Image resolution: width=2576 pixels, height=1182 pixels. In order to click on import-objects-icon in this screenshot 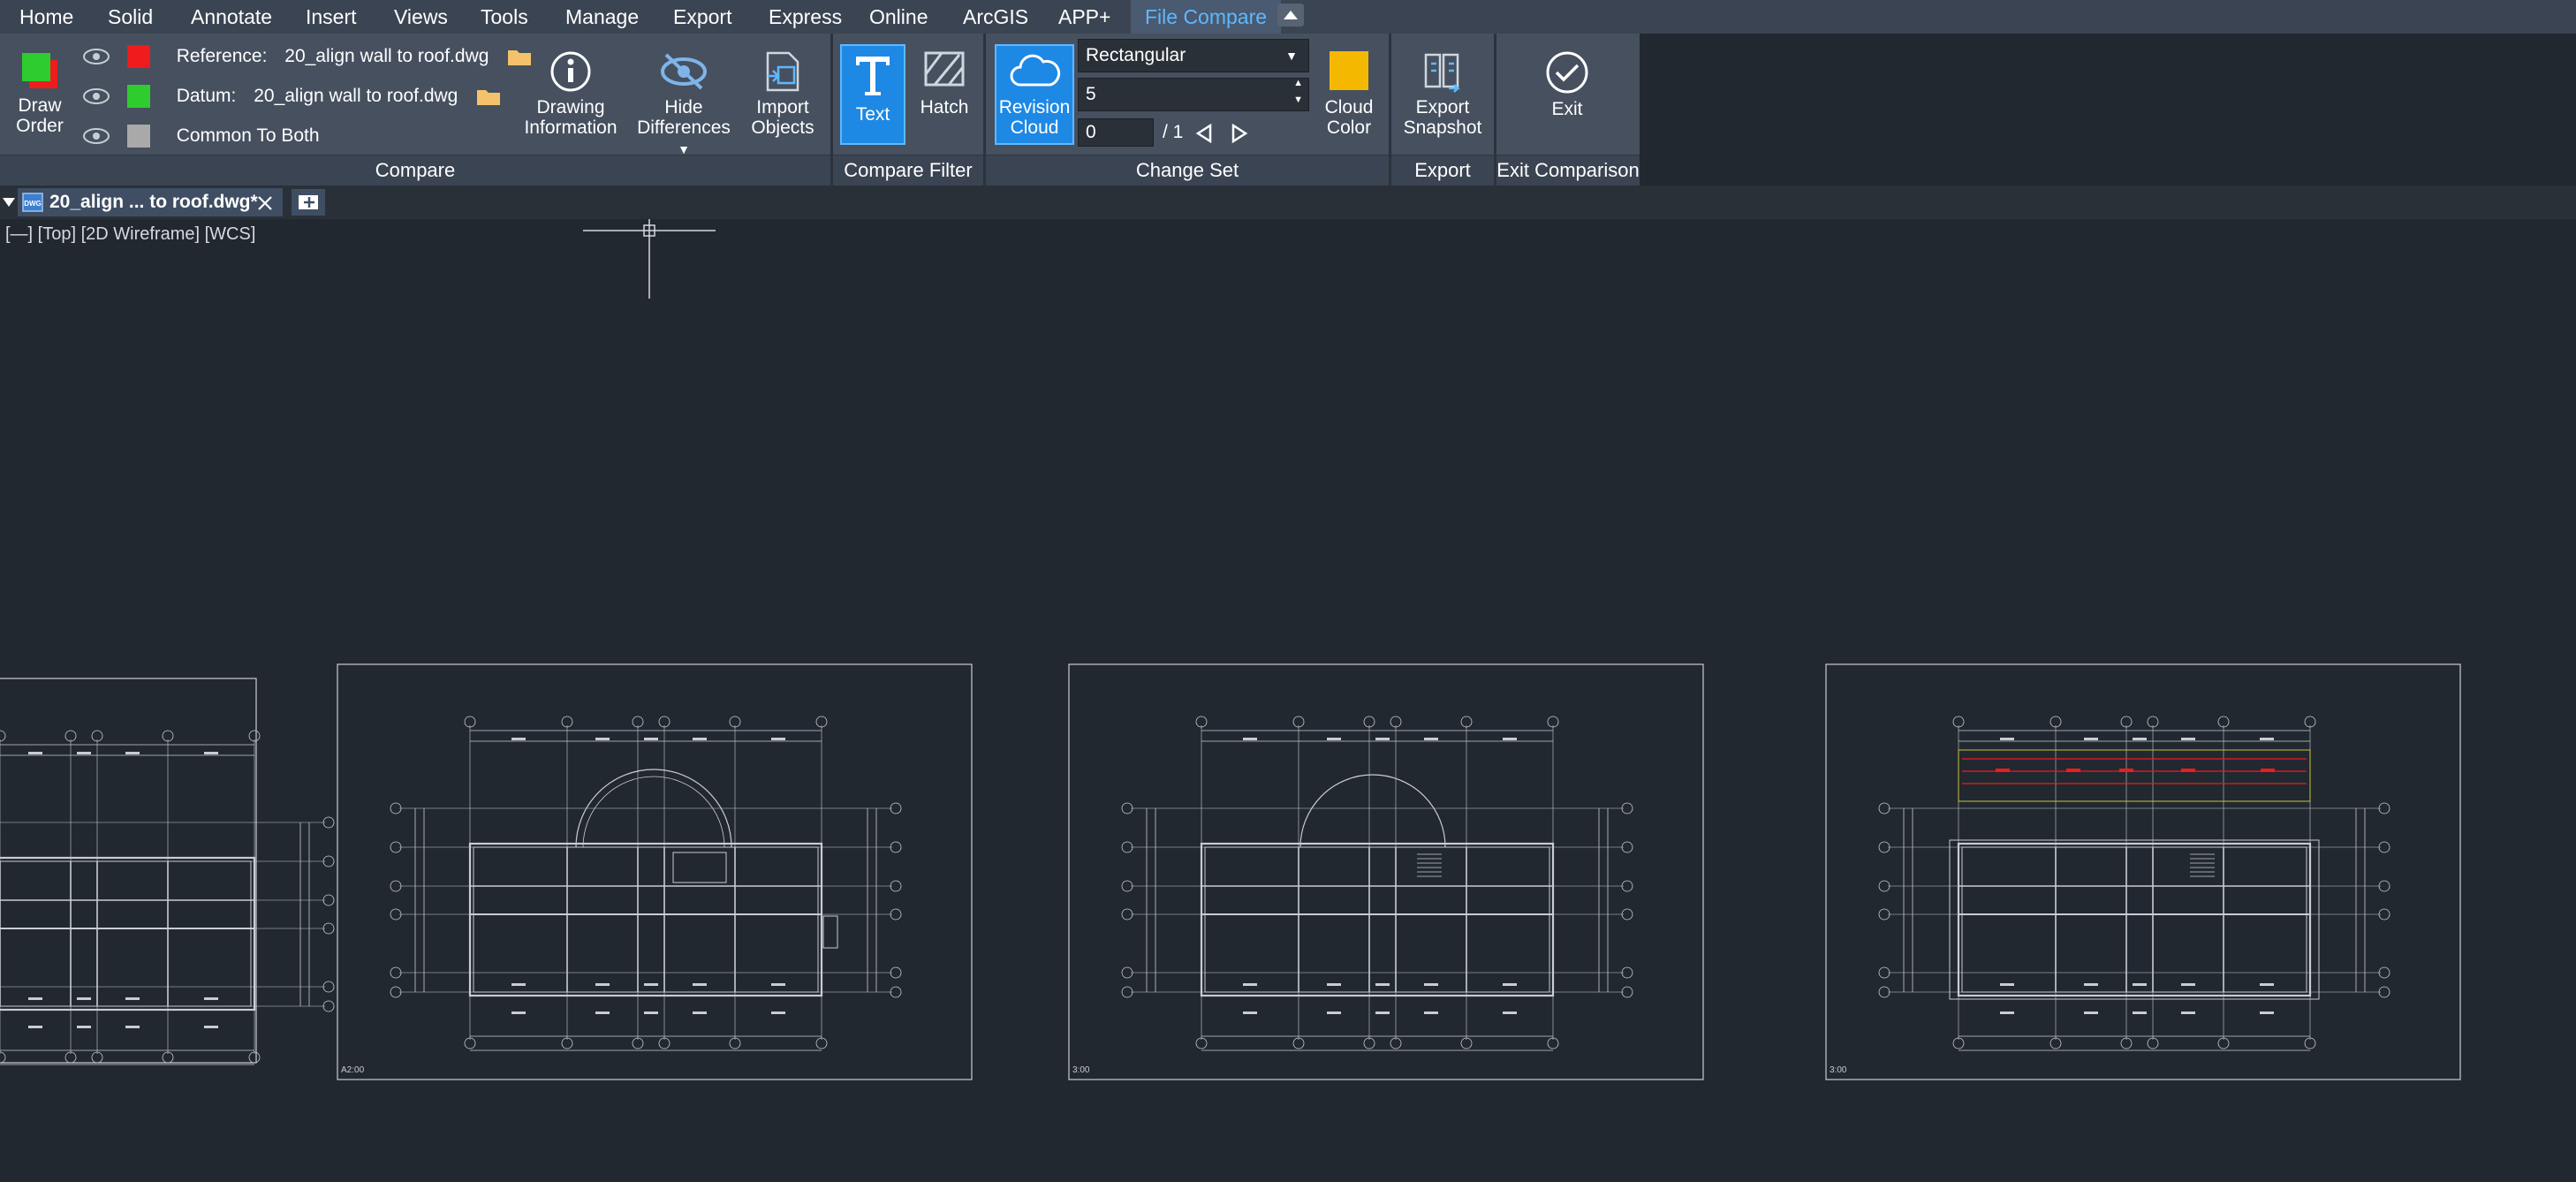, I will do `click(783, 71)`.